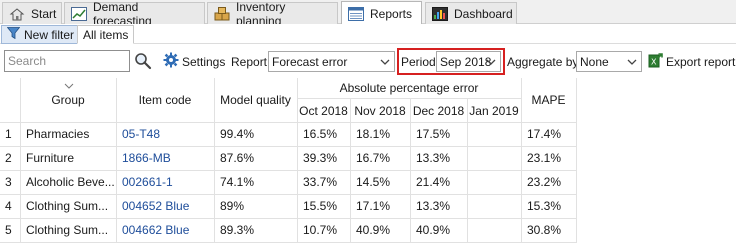 The width and height of the screenshot is (736, 243). What do you see at coordinates (548, 100) in the screenshot?
I see `column-header-mape: MAPE` at bounding box center [548, 100].